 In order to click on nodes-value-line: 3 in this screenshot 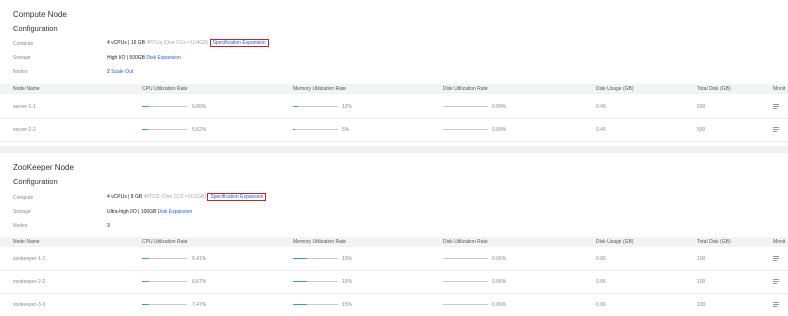, I will do `click(108, 226)`.